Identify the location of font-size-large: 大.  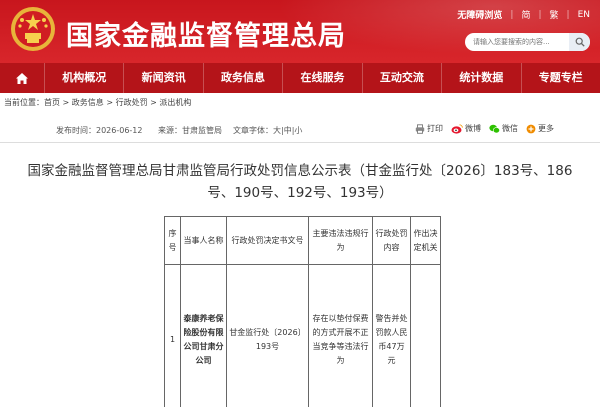
(277, 130).